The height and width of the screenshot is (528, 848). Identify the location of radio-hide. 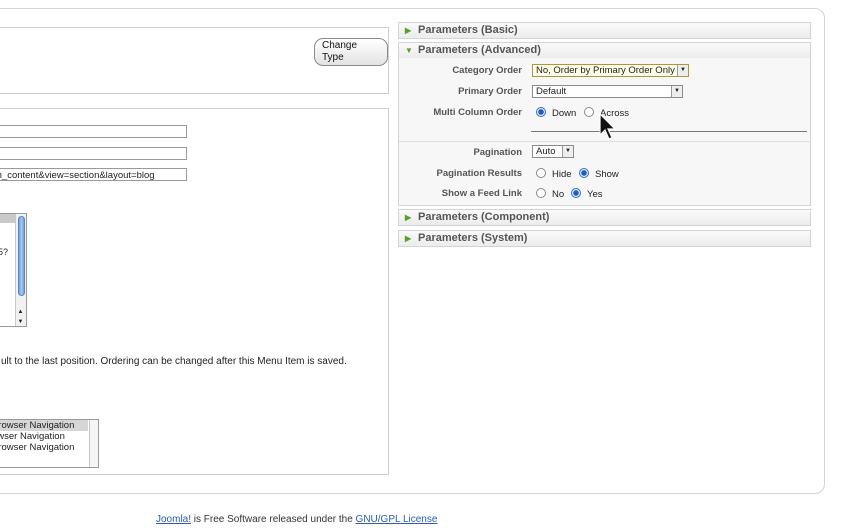
(541, 173).